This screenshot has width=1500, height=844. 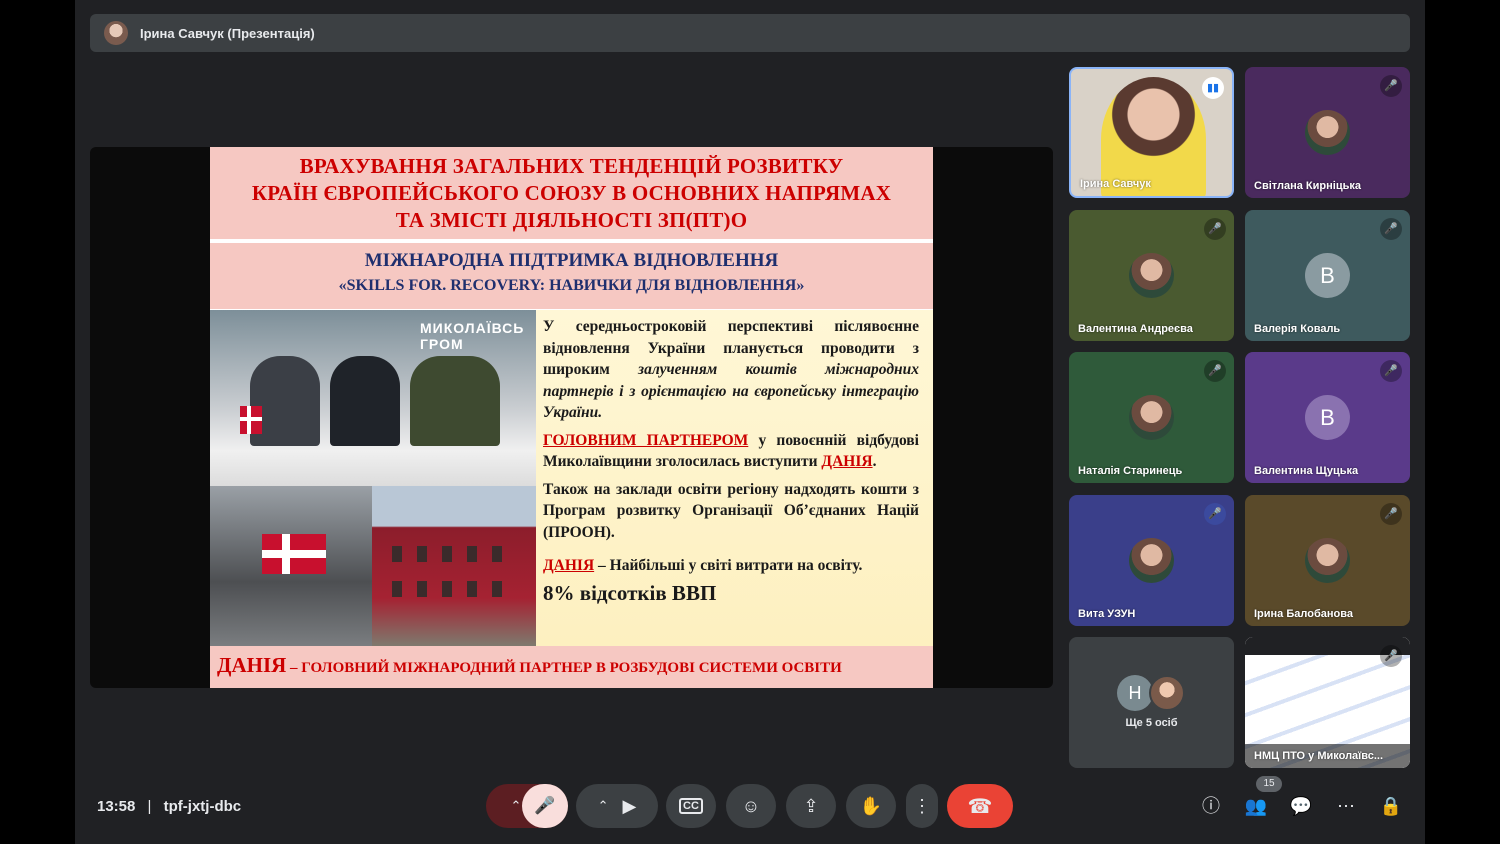 What do you see at coordinates (472, 336) in the screenshot?
I see `photo-sign-text: МИКОЛАЇВСЬ ГРОМ` at bounding box center [472, 336].